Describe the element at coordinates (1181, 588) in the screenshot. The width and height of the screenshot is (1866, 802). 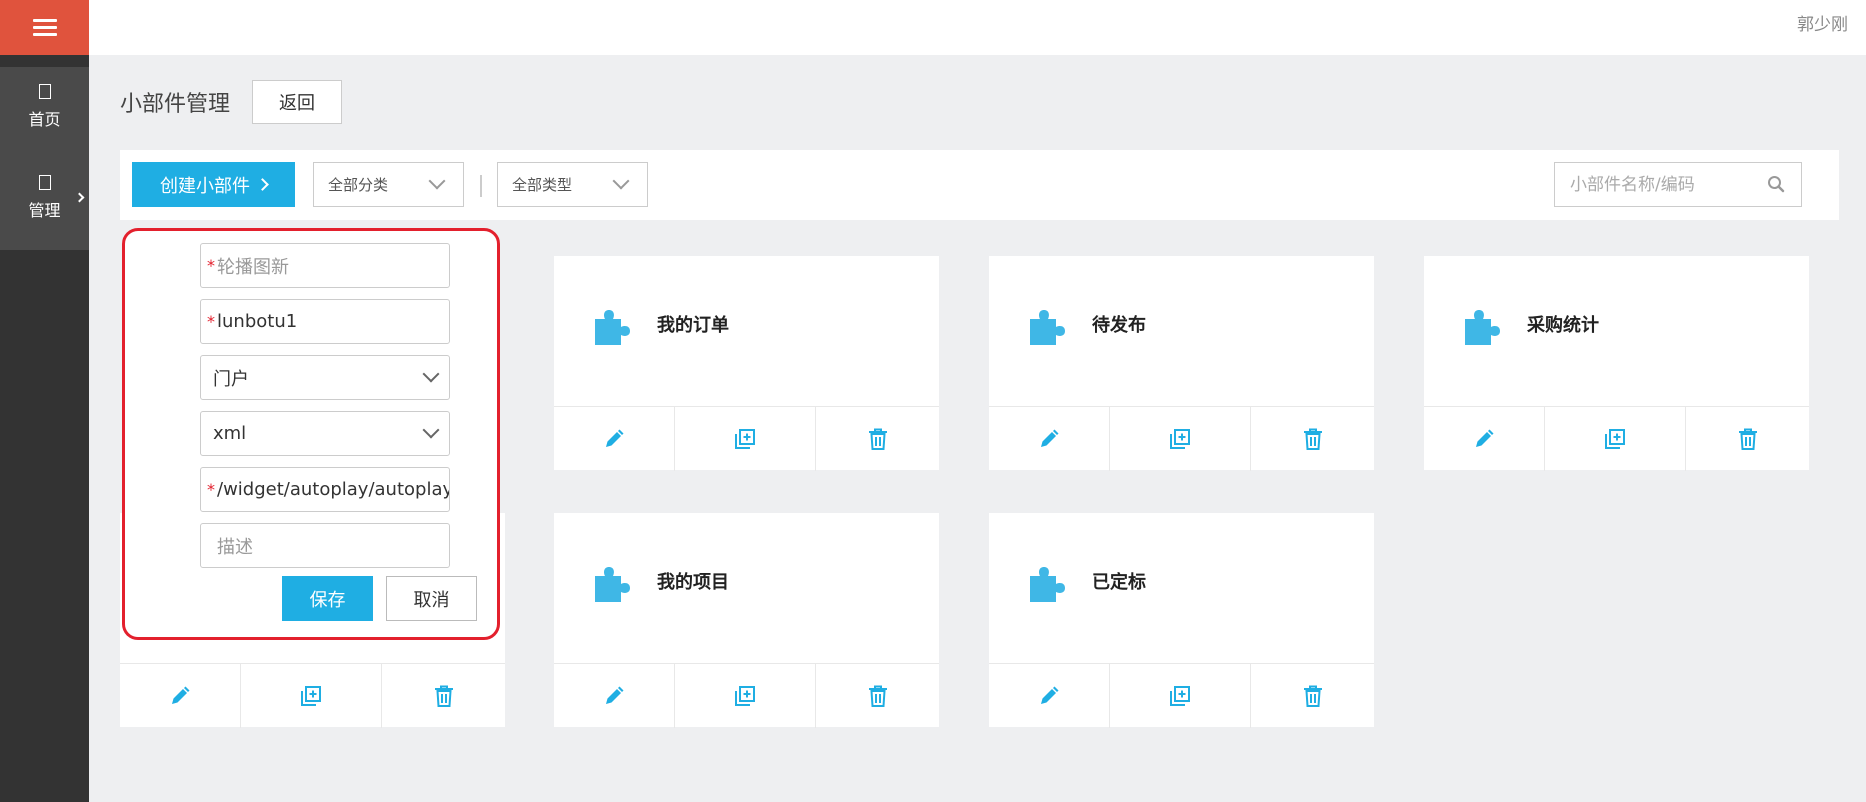
I see `card-header: 已定标` at that location.